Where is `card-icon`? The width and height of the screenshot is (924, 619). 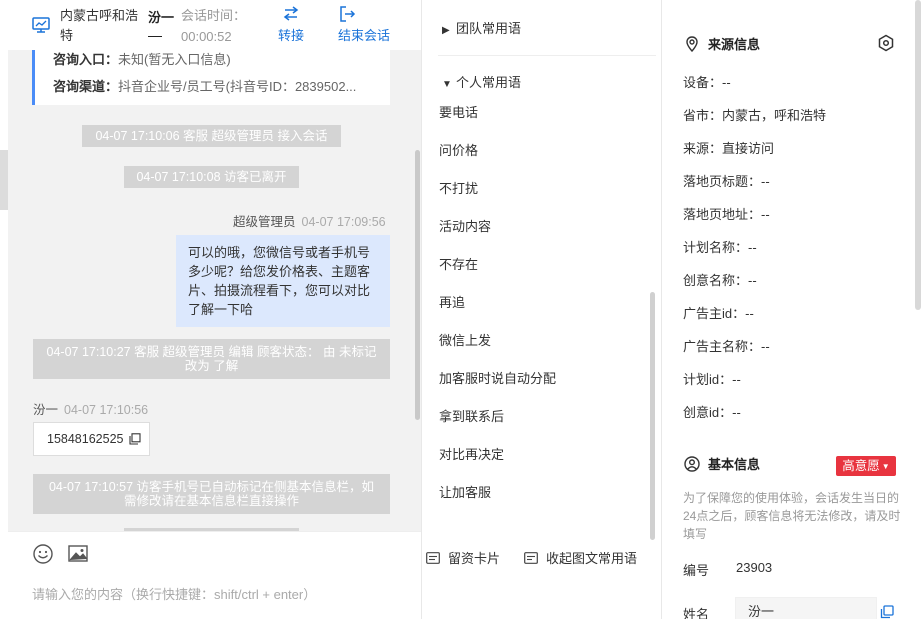 card-icon is located at coordinates (433, 558).